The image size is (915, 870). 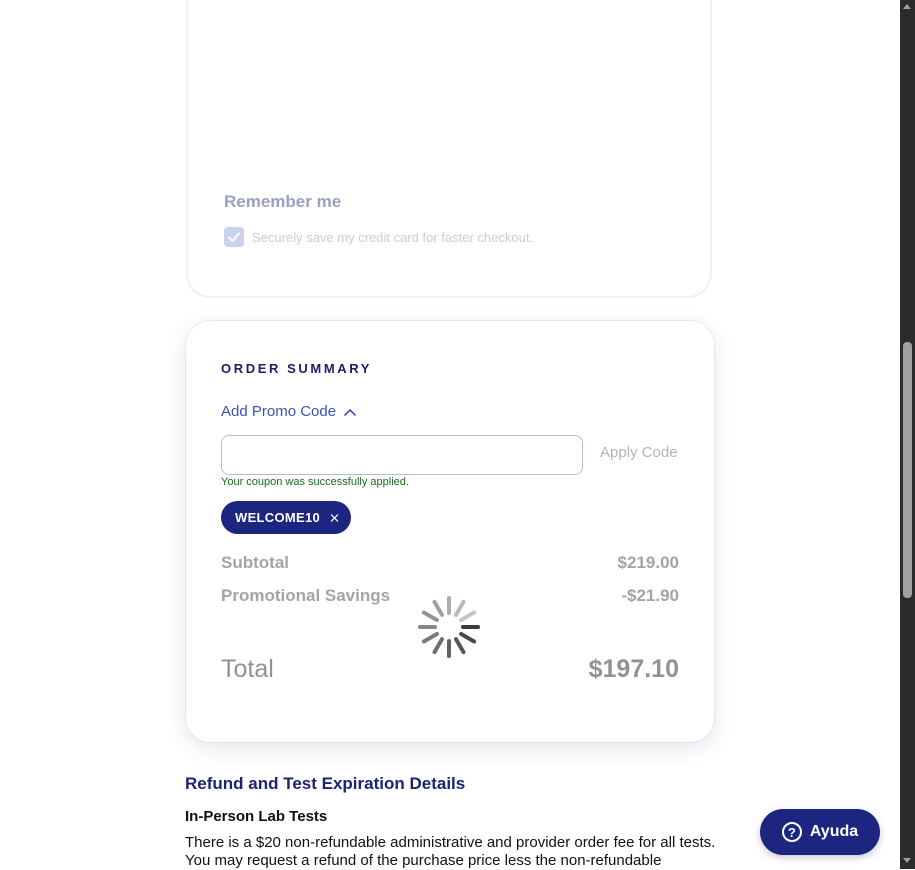 I want to click on question-icon: ?, so click(x=791, y=832).